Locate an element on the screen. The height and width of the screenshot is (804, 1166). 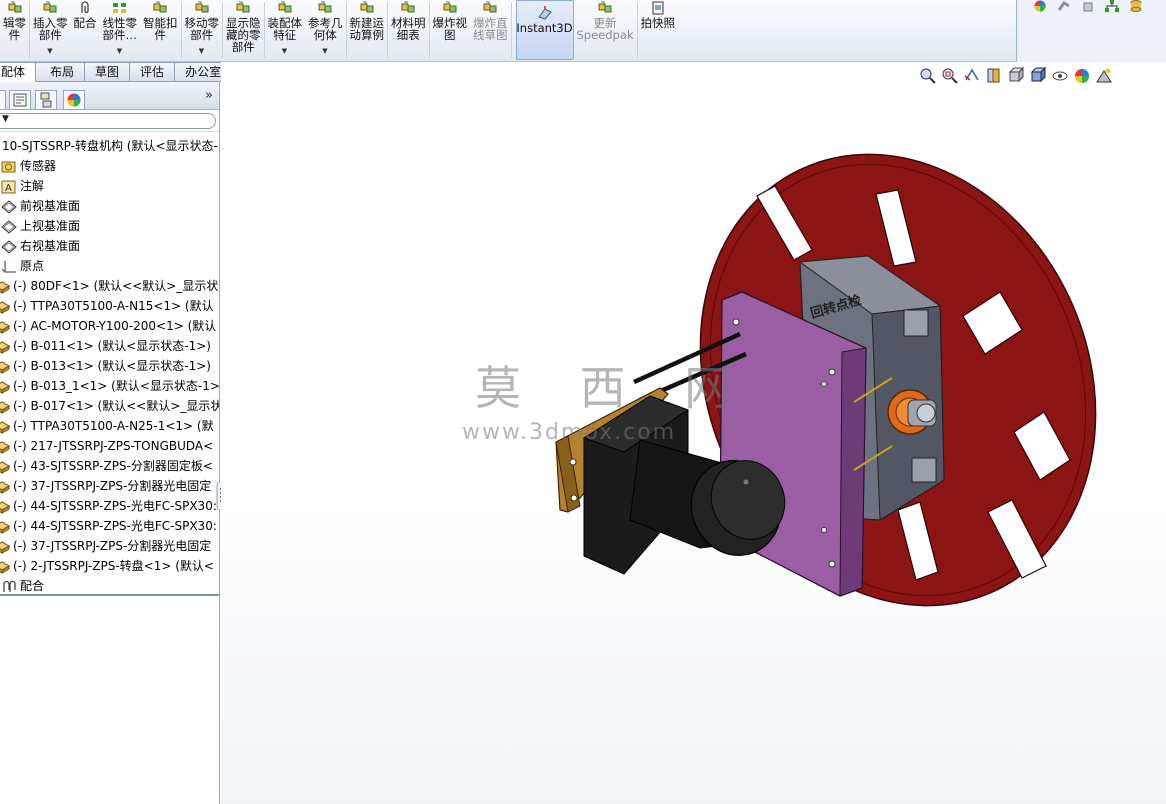
ribbon-button-linear-pattern: 线性零 部件… ▼ is located at coordinates (120, 30).